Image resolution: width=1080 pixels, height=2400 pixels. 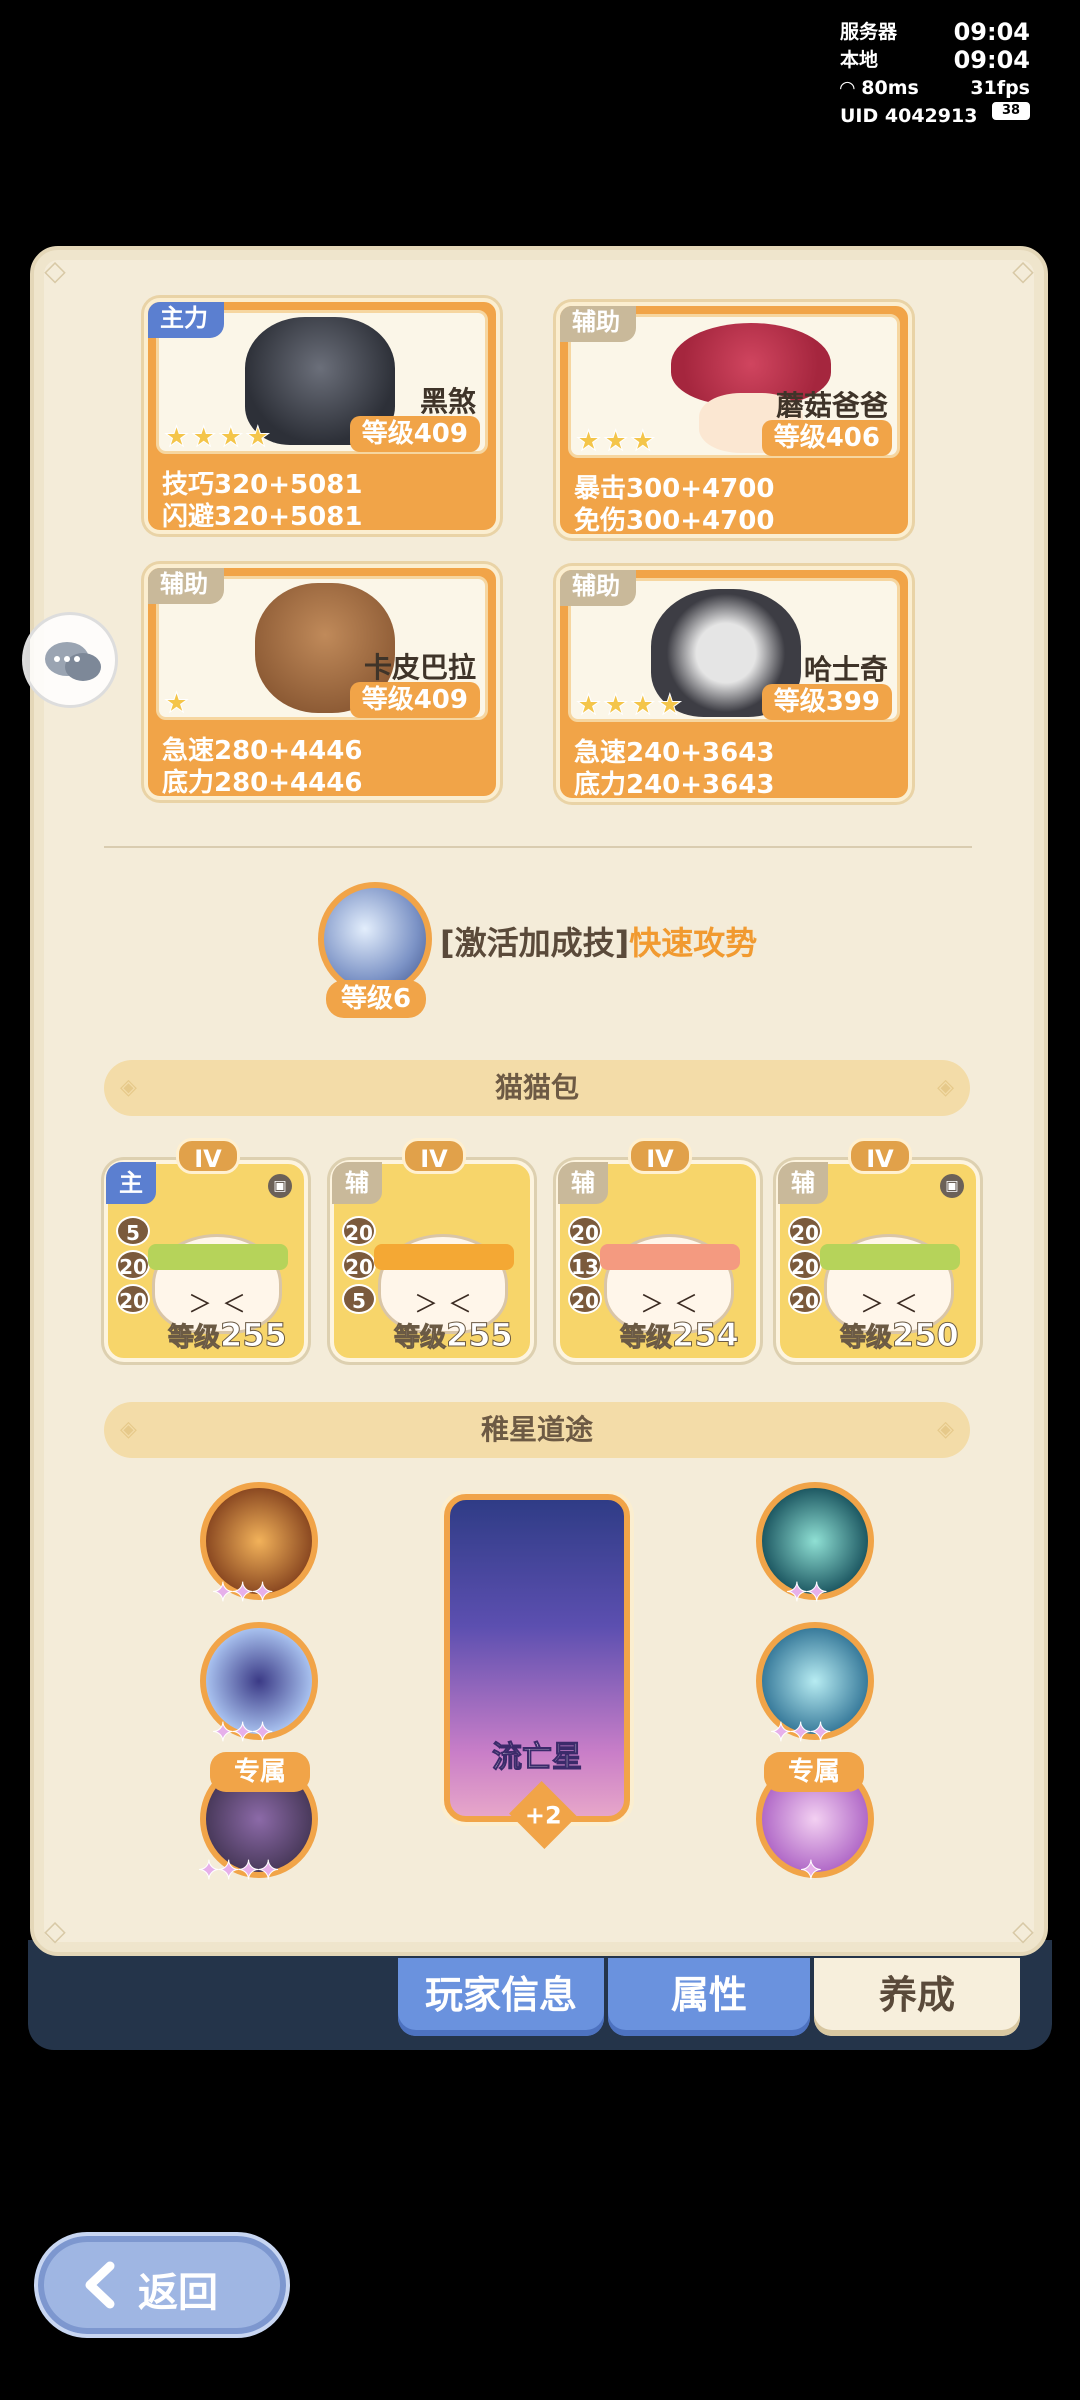 What do you see at coordinates (262, 517) in the screenshot?
I see `companion-stat: 闪避320+5081` at bounding box center [262, 517].